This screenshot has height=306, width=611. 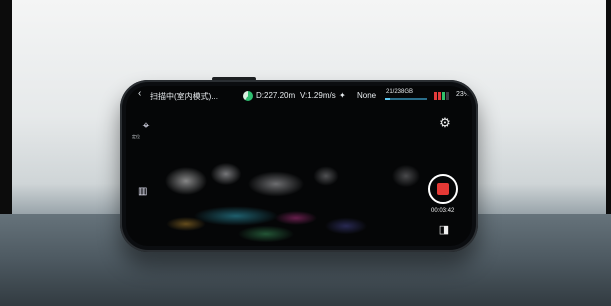 What do you see at coordinates (444, 96) in the screenshot?
I see `battery-icon` at bounding box center [444, 96].